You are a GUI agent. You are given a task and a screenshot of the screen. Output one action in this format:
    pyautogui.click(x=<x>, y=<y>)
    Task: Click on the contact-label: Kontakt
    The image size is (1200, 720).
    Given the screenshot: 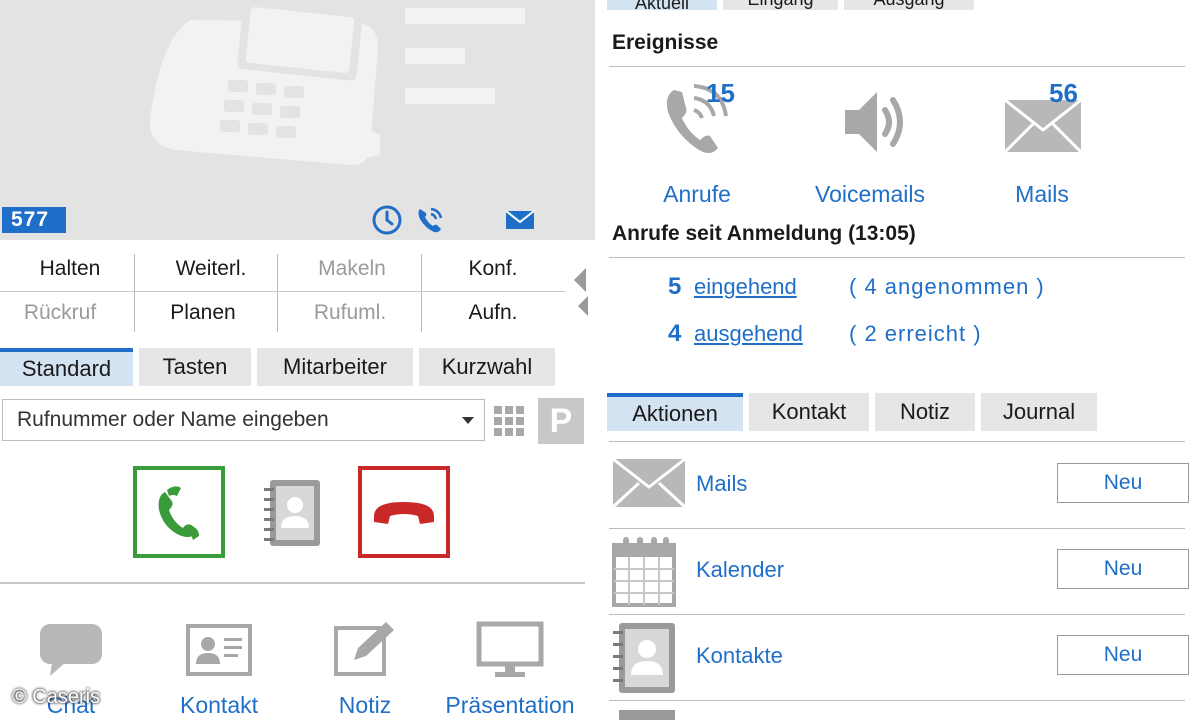 What is the action you would take?
    pyautogui.click(x=219, y=705)
    